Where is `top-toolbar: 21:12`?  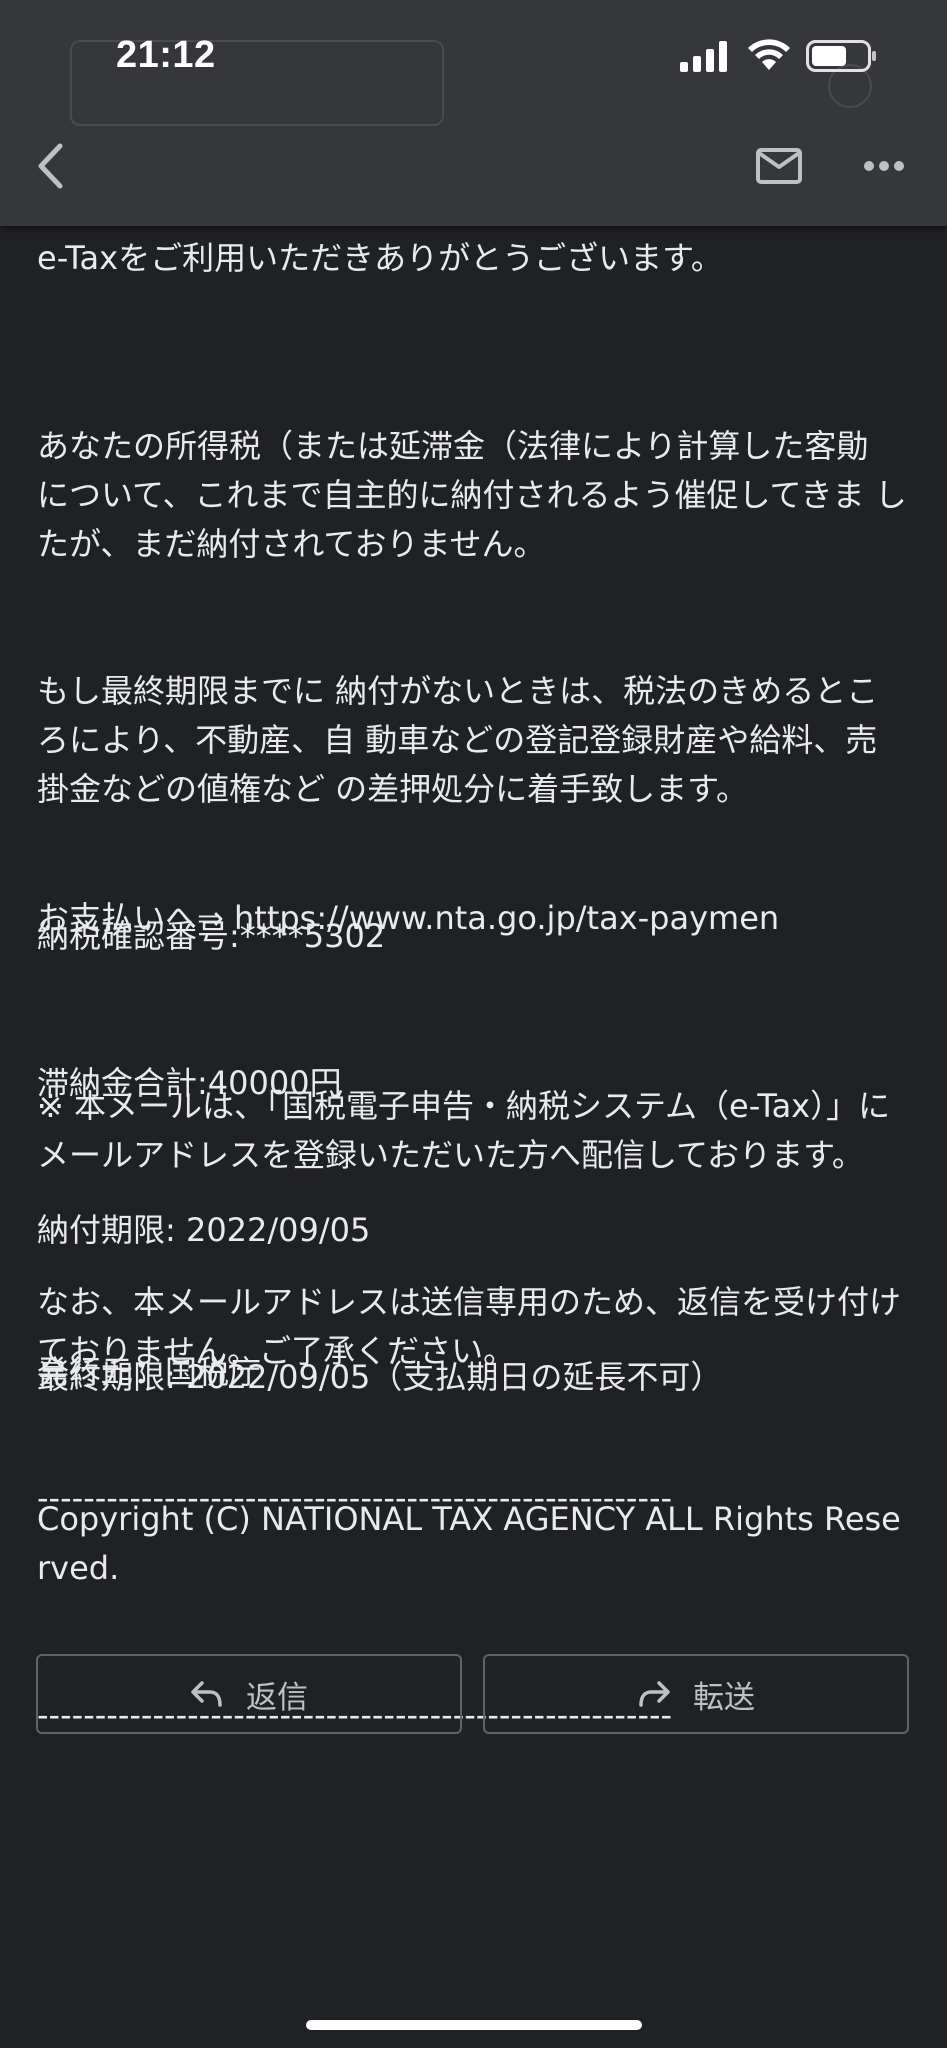 top-toolbar: 21:12 is located at coordinates (473, 113).